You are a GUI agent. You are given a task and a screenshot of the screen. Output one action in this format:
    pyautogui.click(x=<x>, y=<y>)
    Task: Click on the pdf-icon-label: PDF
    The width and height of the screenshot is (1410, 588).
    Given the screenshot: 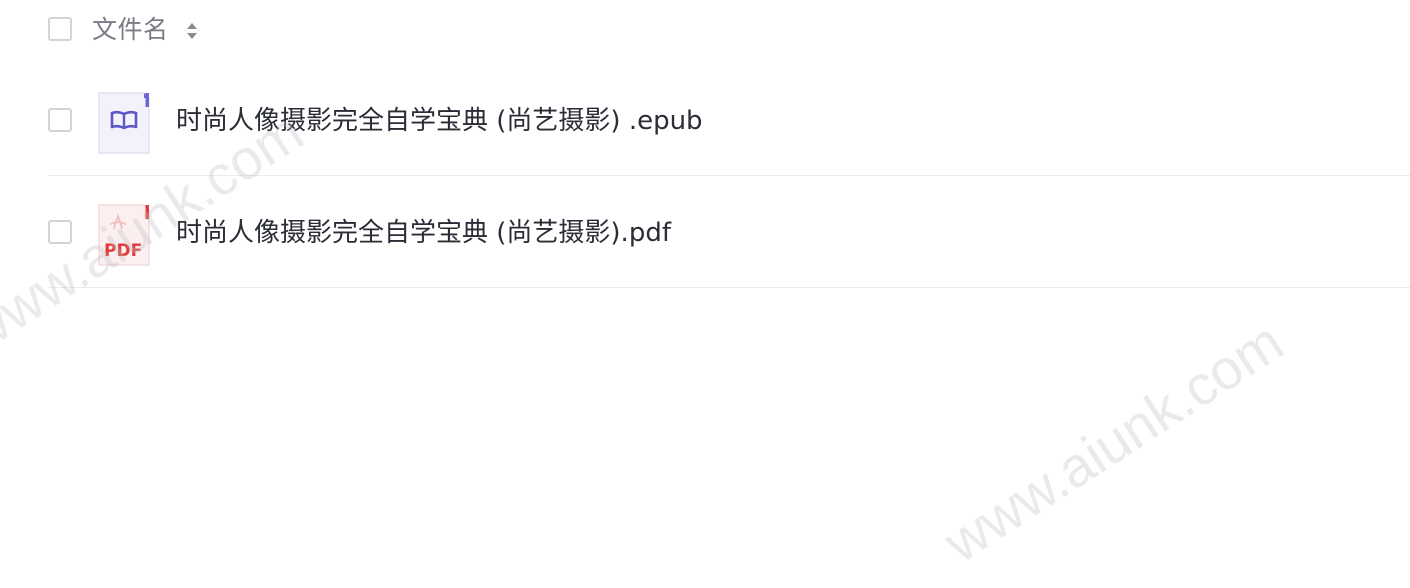 What is the action you would take?
    pyautogui.click(x=123, y=251)
    